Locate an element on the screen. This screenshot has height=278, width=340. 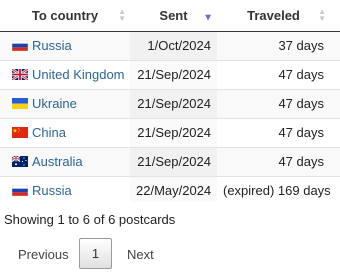
country-link: Australia is located at coordinates (57, 161).